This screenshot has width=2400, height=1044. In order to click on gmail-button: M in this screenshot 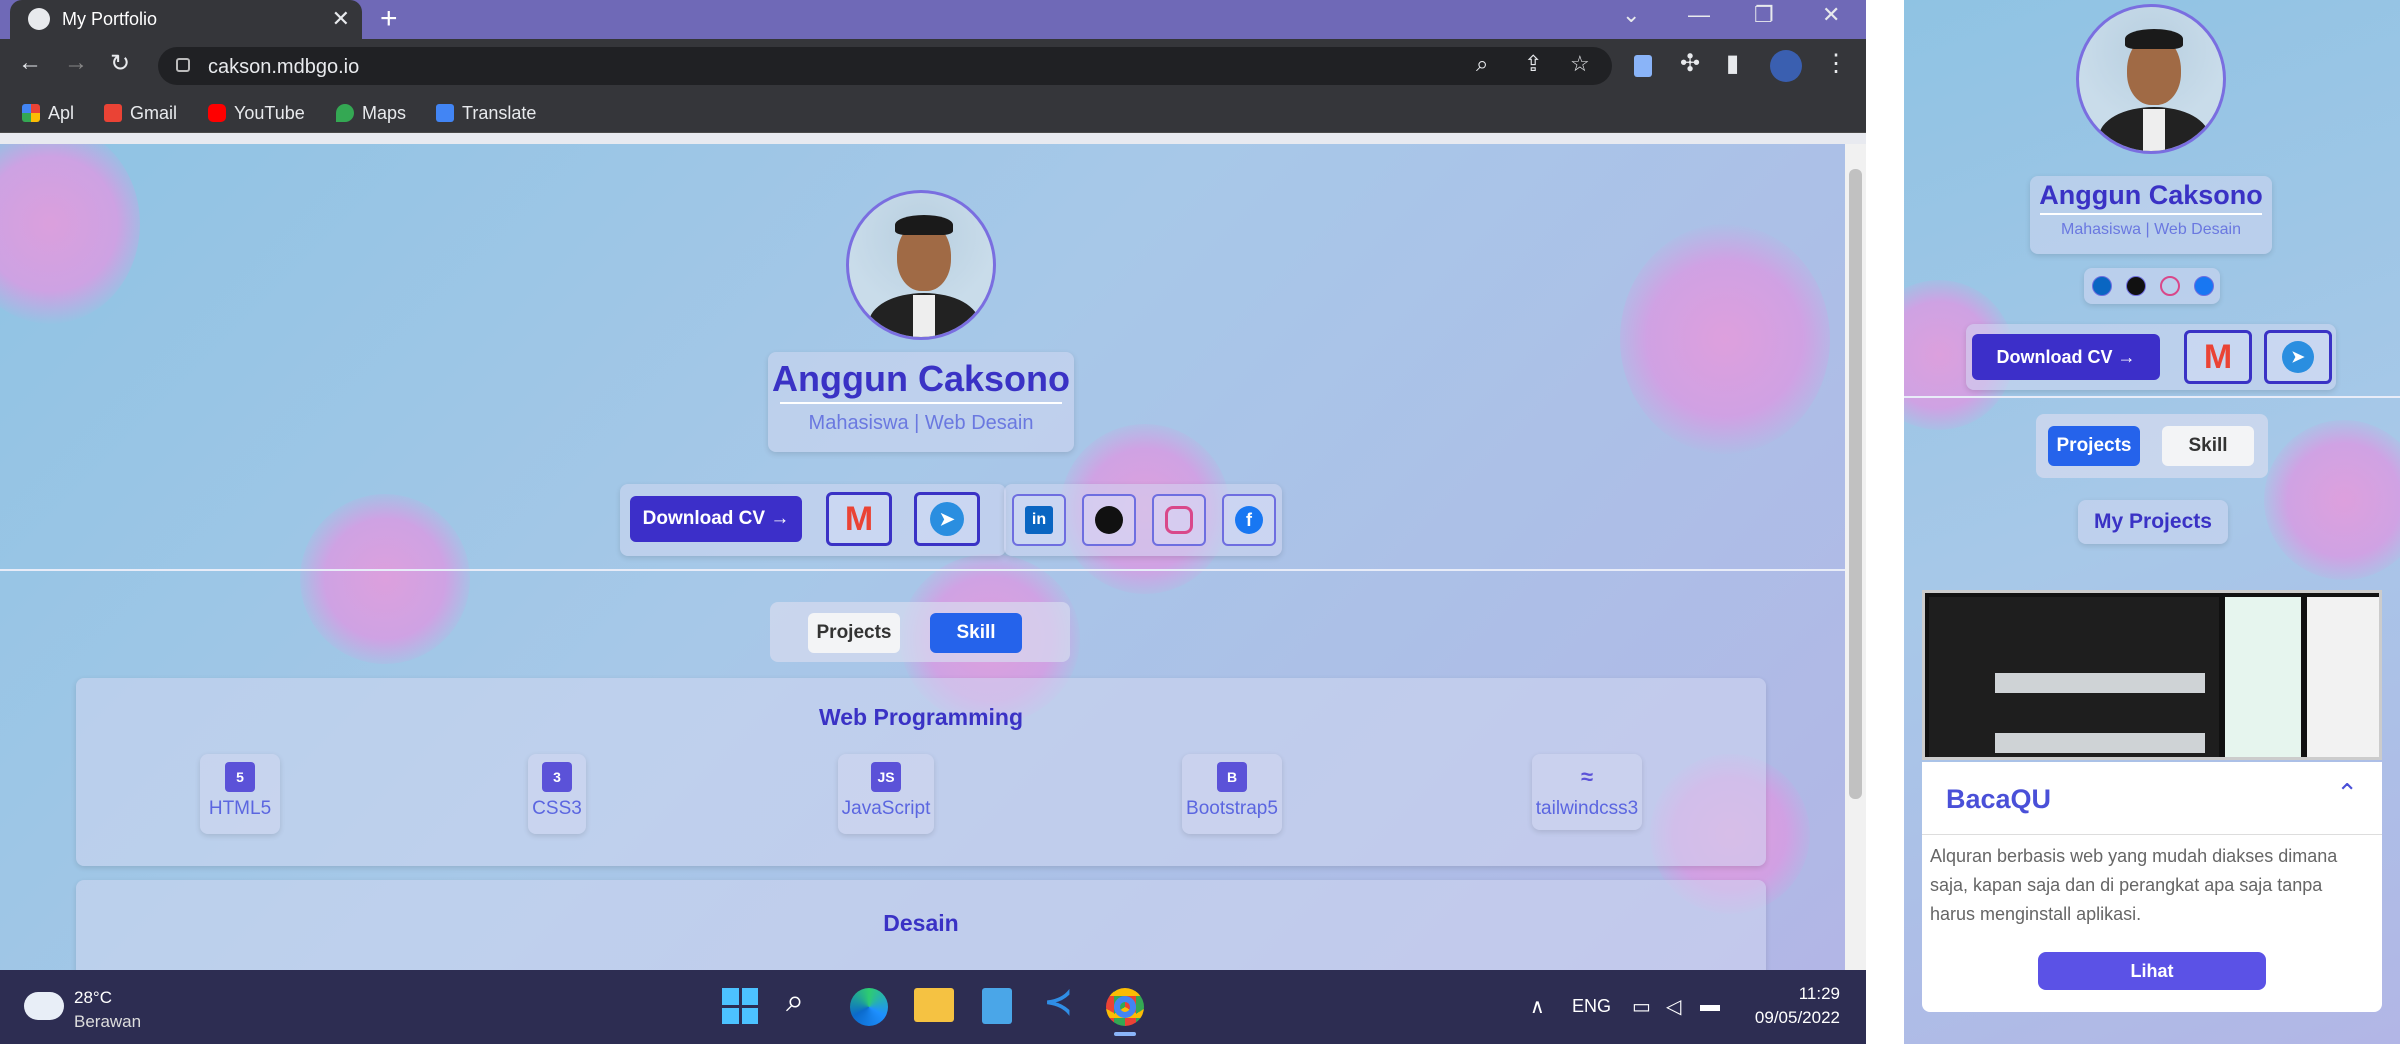, I will do `click(859, 519)`.